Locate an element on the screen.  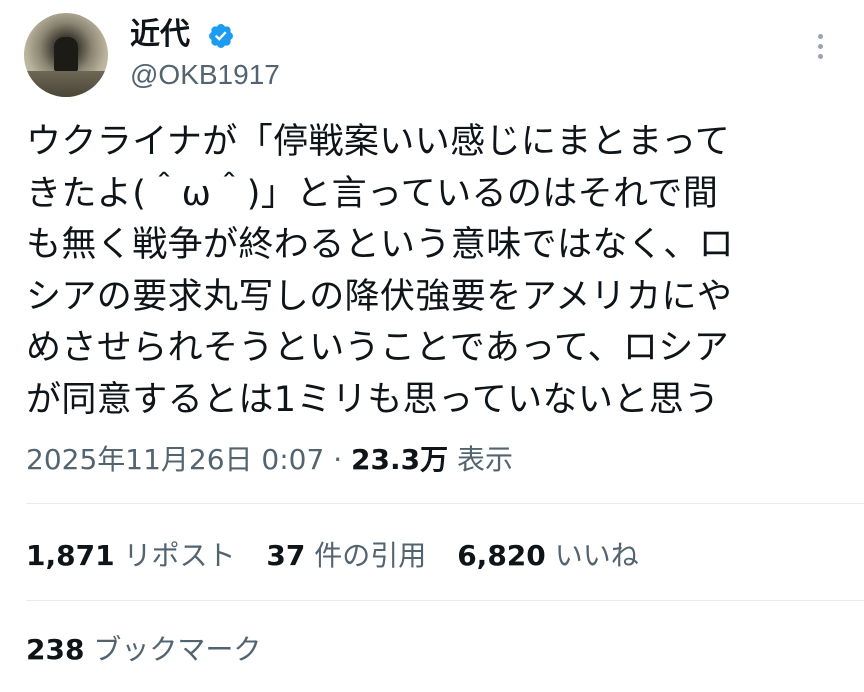
engagement-stats: 1,871 リポスト 37 件の引用 6,820 いいね is located at coordinates (343, 556).